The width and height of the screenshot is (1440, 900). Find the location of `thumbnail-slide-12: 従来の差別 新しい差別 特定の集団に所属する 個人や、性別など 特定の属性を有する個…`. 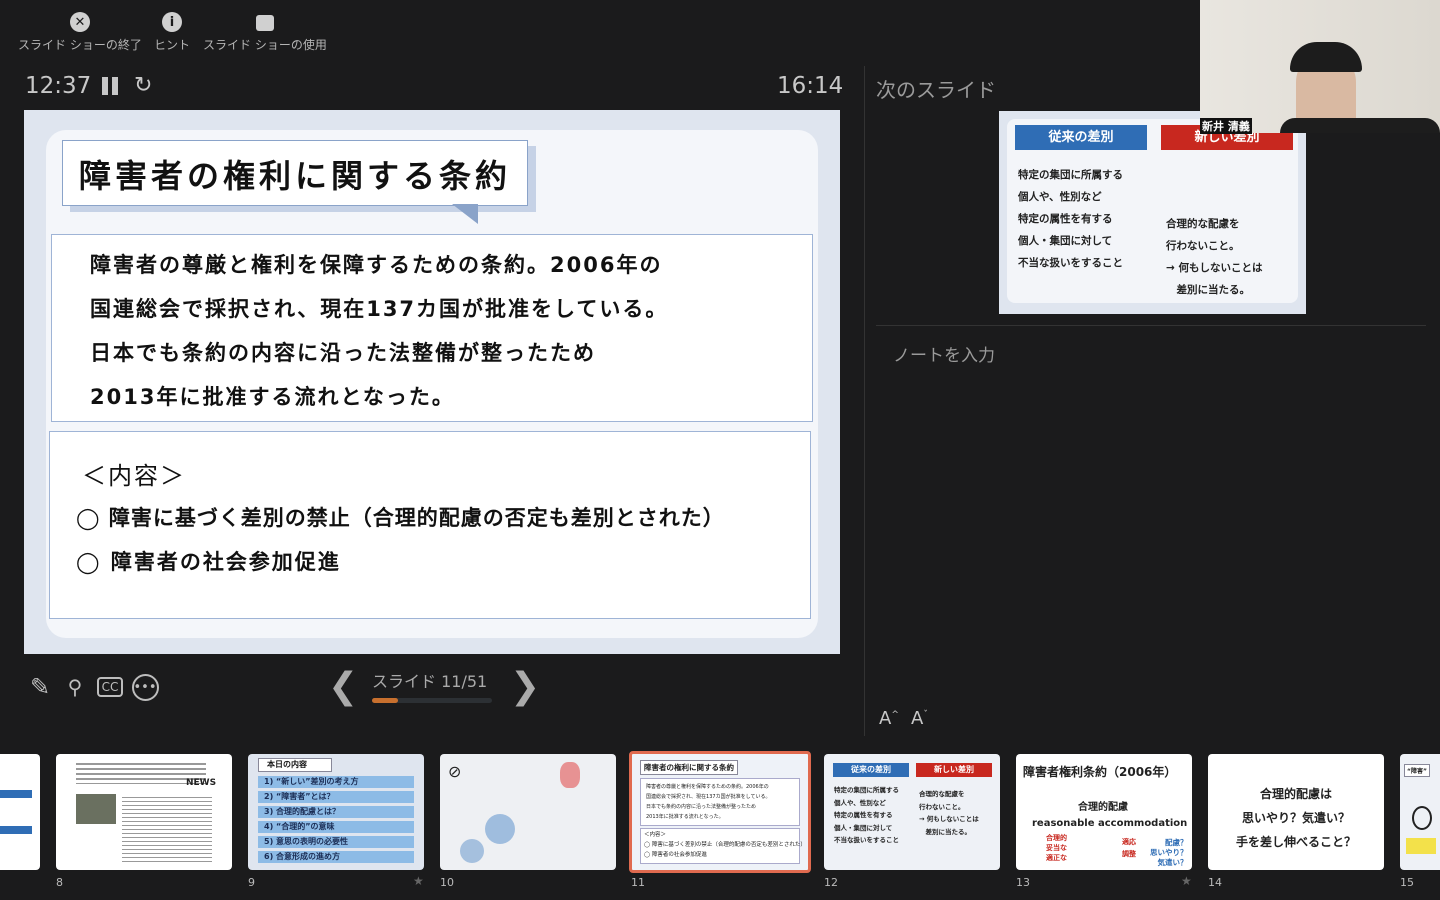

thumbnail-slide-12: 従来の差別 新しい差別 特定の集団に所属する 個人や、性別など 特定の属性を有する個… is located at coordinates (912, 812).